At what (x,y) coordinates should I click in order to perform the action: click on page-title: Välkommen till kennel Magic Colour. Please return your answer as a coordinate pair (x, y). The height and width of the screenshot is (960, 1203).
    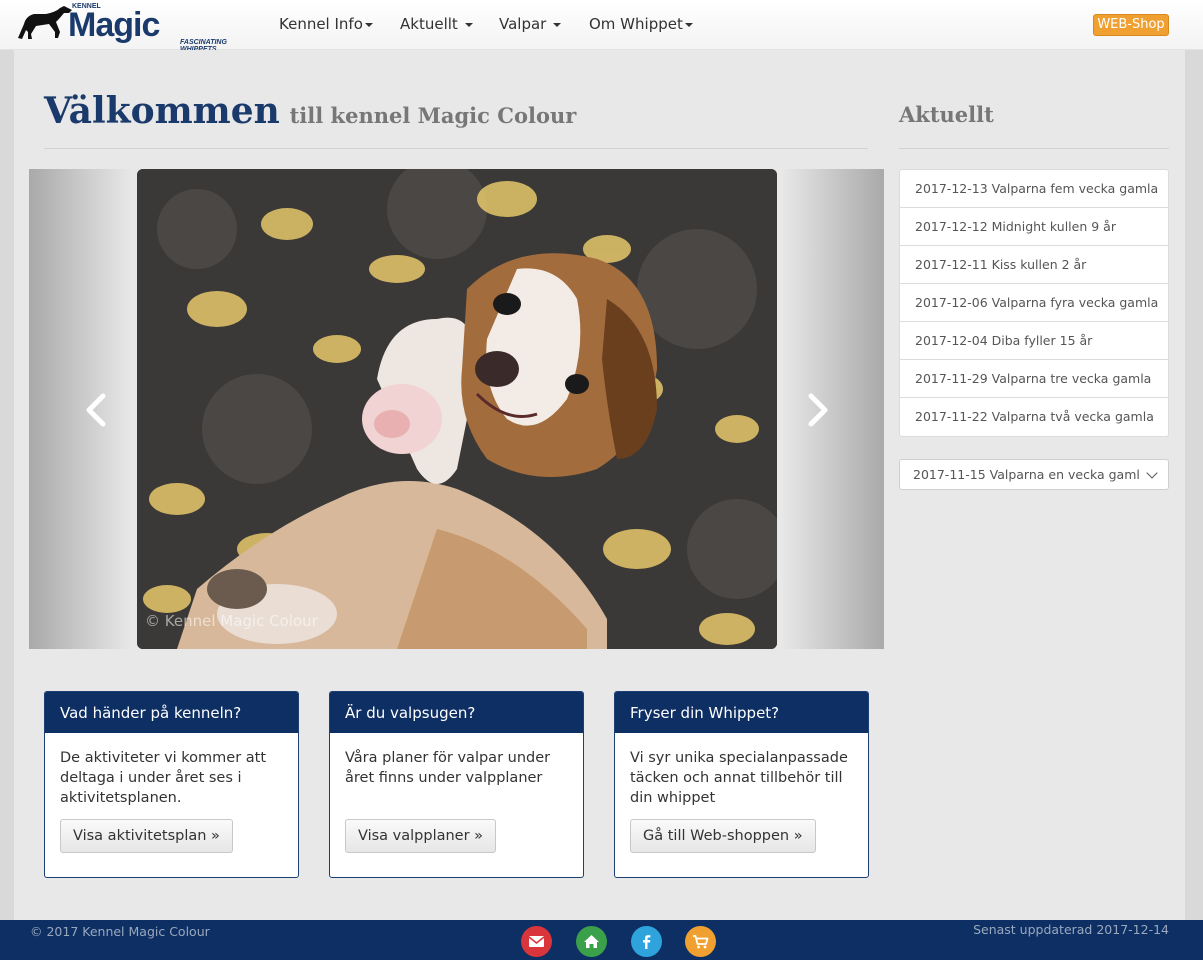
    Looking at the image, I should click on (310, 111).